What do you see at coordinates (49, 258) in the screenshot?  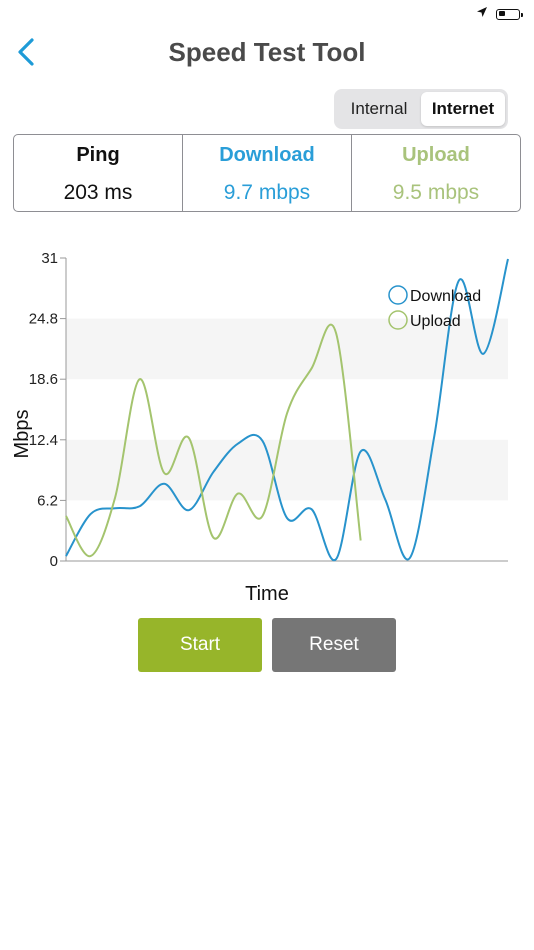 I see `y-tick-label: 31` at bounding box center [49, 258].